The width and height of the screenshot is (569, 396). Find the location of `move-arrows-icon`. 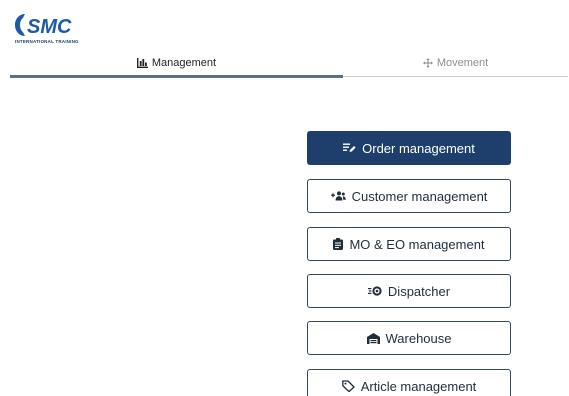

move-arrows-icon is located at coordinates (427, 63).